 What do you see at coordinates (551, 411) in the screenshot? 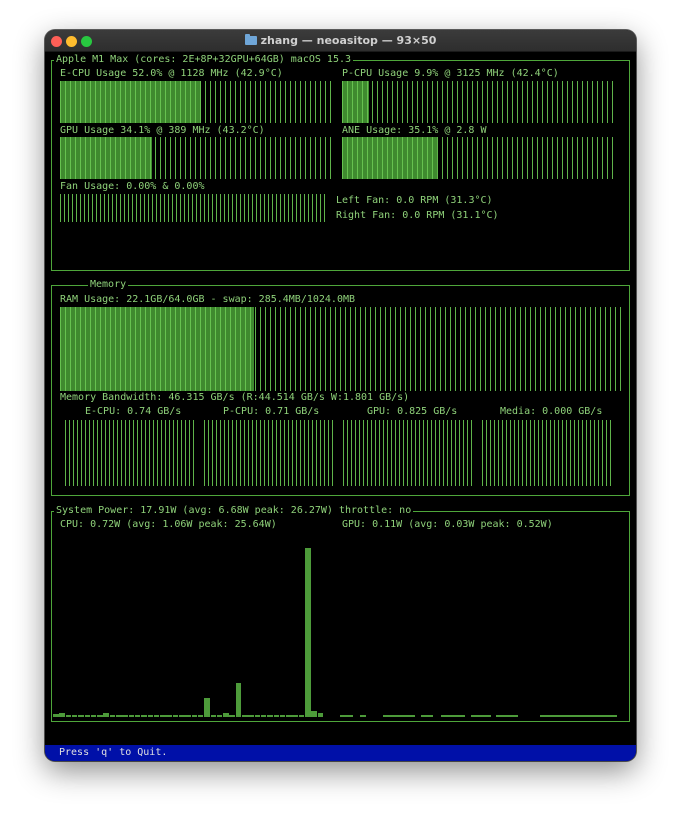
I see `media-bandwidth-label: Media: 0.000 GB/s` at bounding box center [551, 411].